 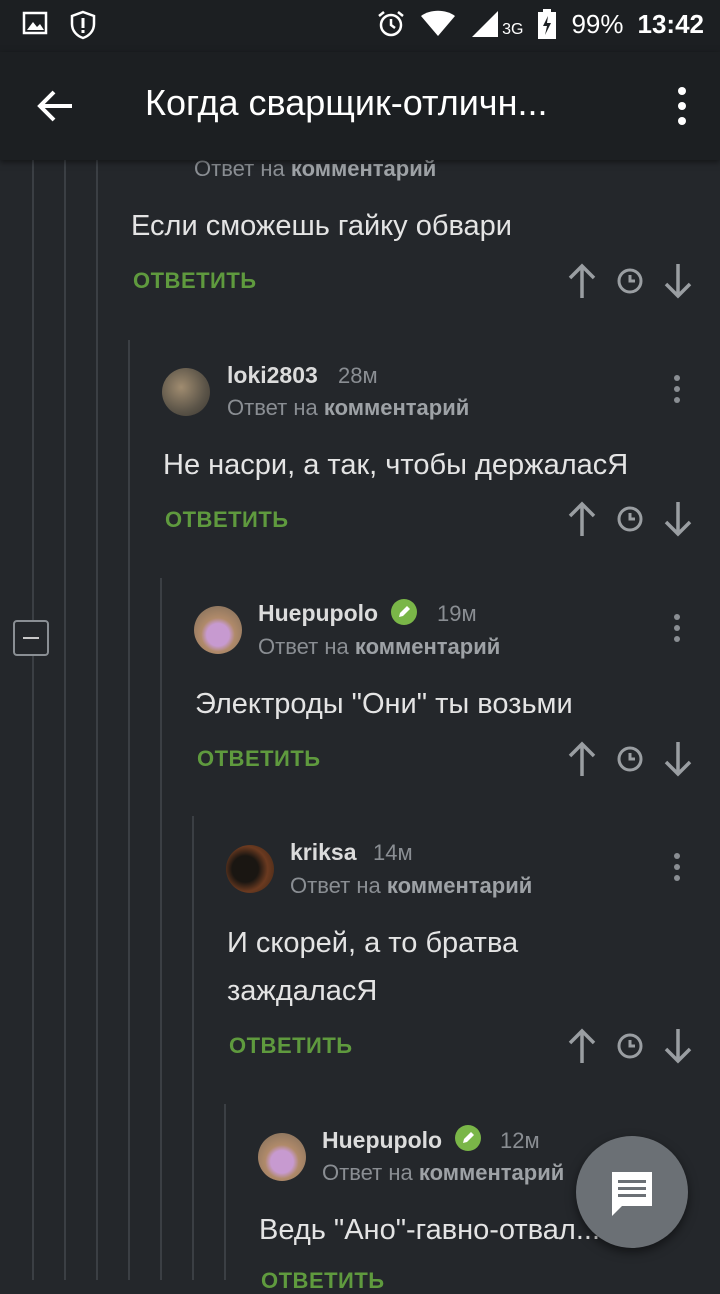 I want to click on comment-text: Если сможешь гайку обвари, so click(x=322, y=226).